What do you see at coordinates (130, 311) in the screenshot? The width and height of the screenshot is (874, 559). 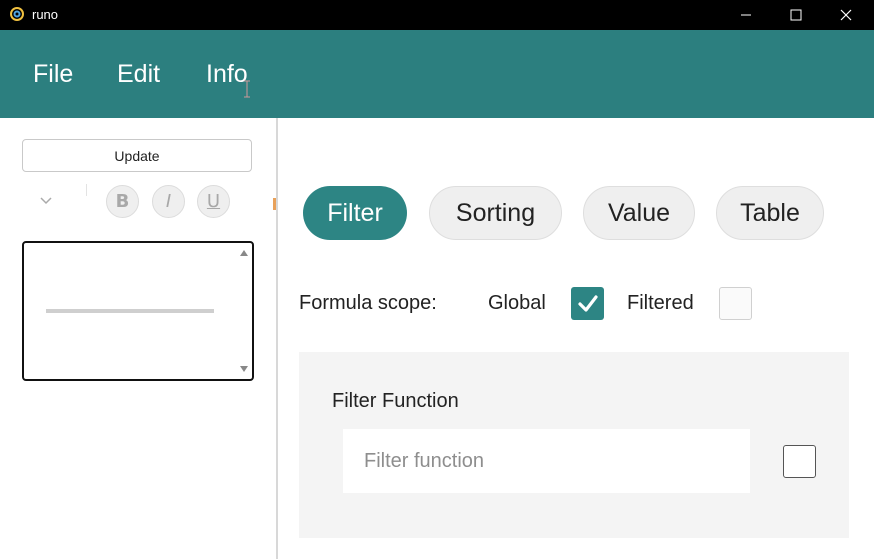 I see `preview-line` at bounding box center [130, 311].